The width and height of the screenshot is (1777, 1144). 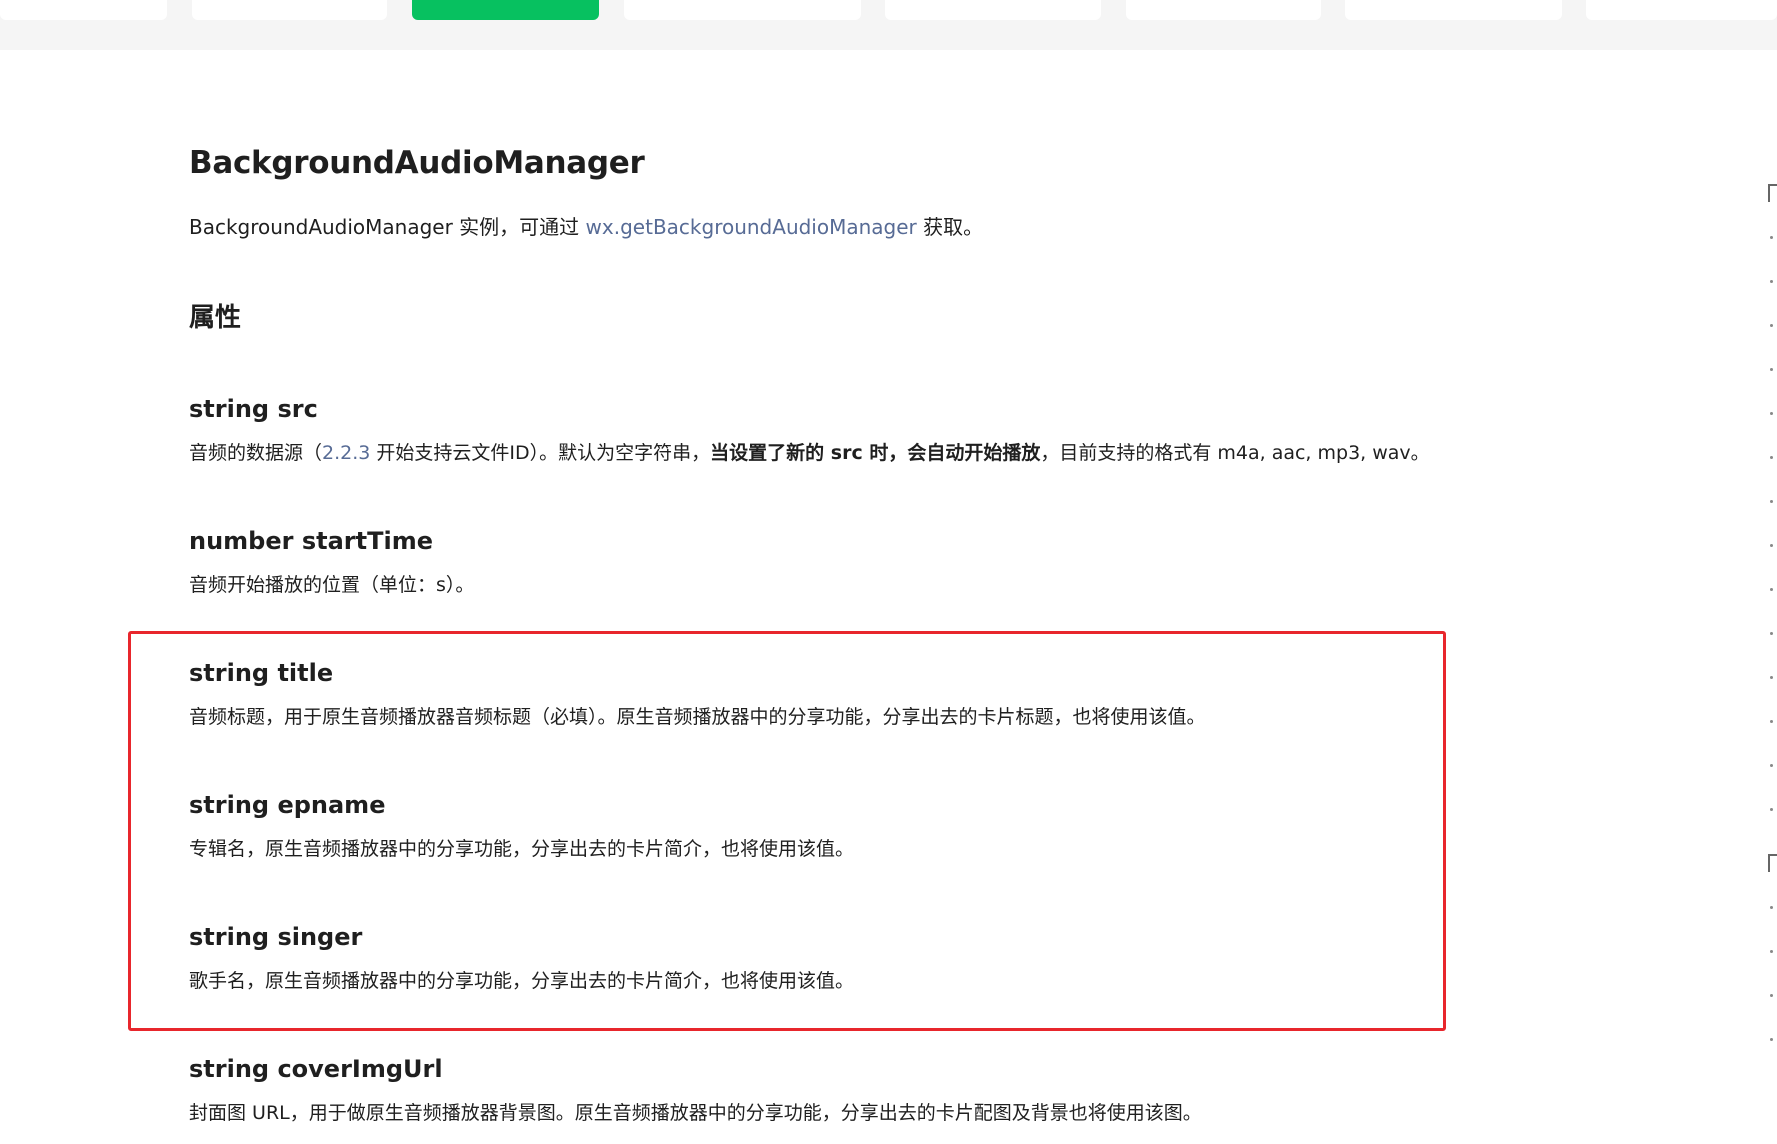 I want to click on section-title-properties: 属性, so click(x=215, y=318).